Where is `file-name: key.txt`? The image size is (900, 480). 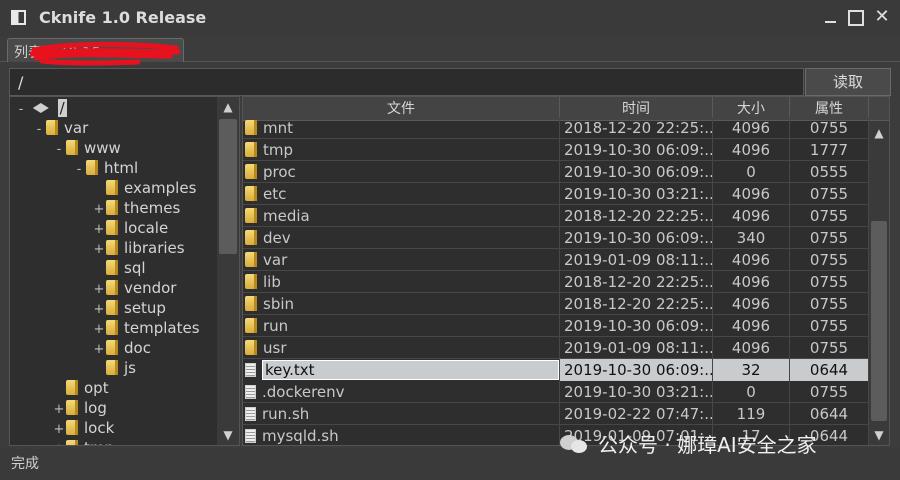
file-name: key.txt is located at coordinates (290, 370).